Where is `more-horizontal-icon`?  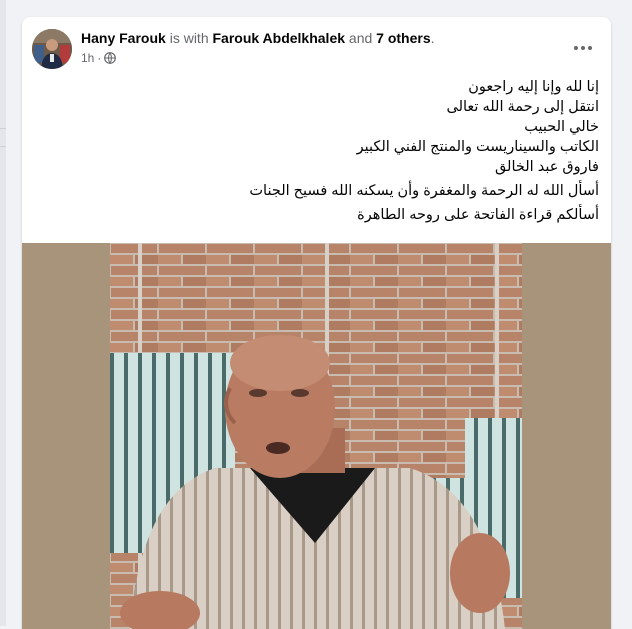
more-horizontal-icon is located at coordinates (583, 48).